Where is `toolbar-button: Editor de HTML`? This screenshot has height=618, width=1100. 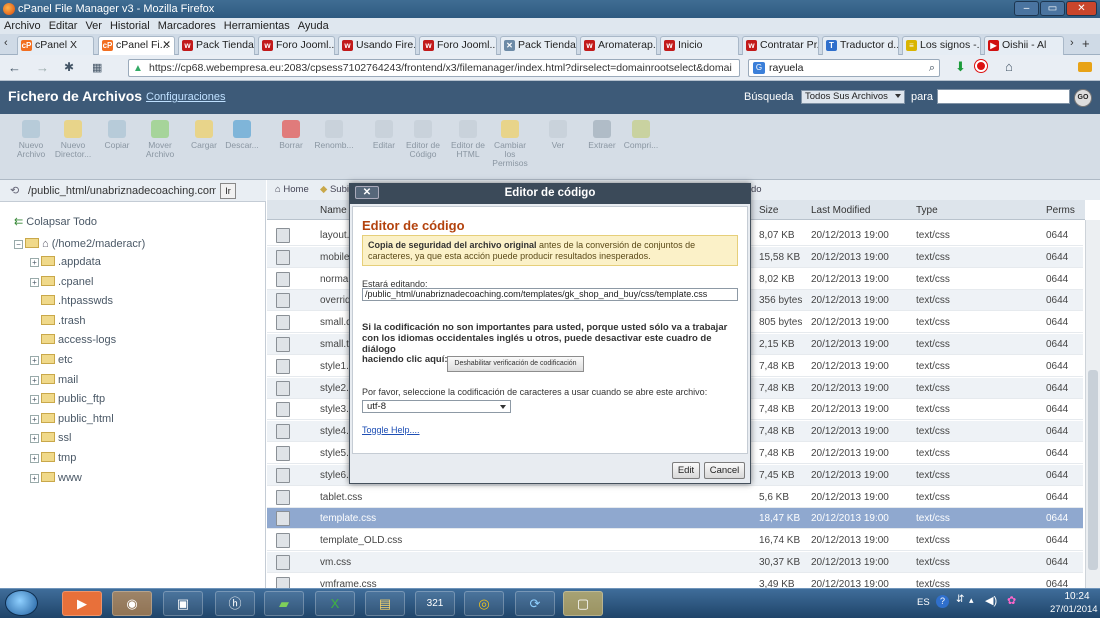 toolbar-button: Editor de HTML is located at coordinates (468, 139).